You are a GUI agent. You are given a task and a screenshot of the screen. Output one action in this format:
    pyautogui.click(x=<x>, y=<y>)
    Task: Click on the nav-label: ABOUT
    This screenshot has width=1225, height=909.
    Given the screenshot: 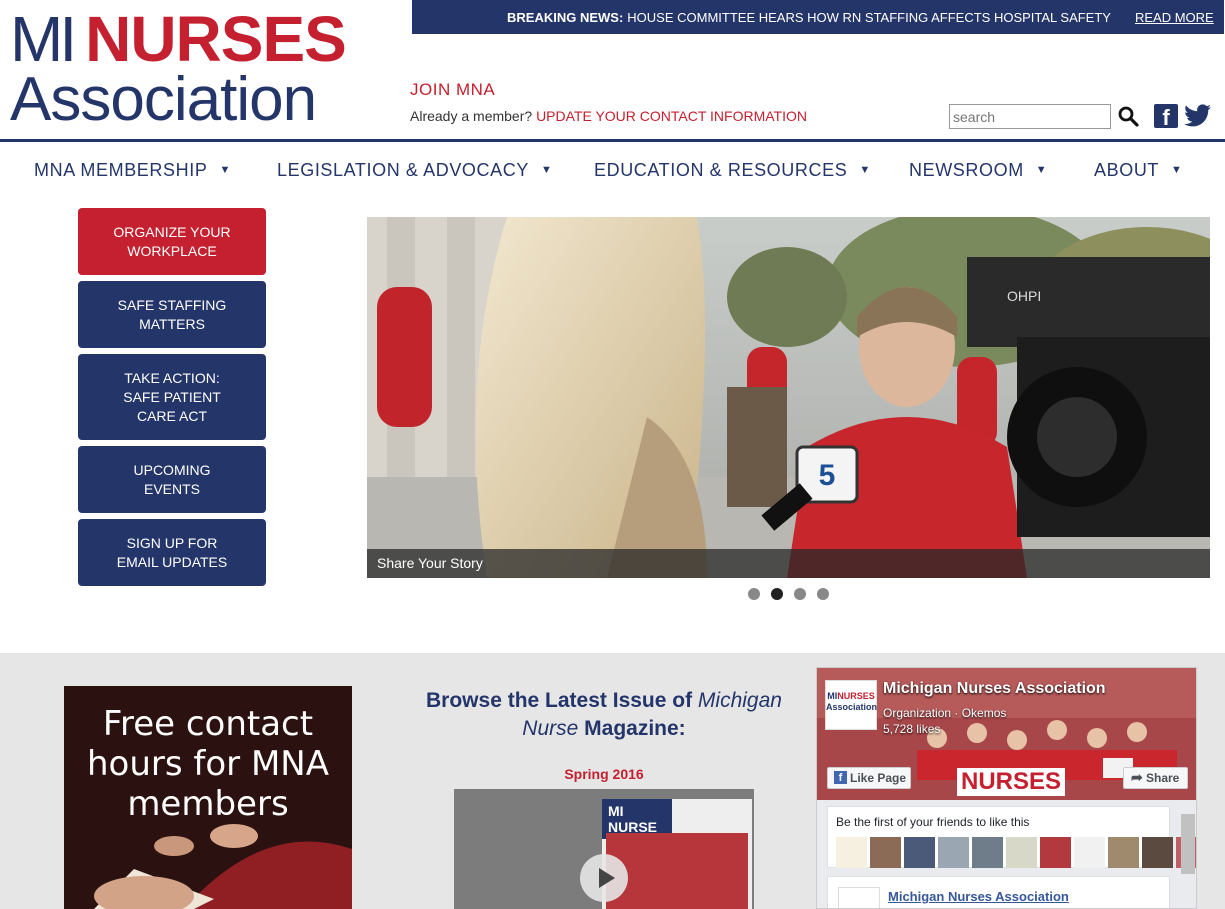 What is the action you would take?
    pyautogui.click(x=1127, y=170)
    